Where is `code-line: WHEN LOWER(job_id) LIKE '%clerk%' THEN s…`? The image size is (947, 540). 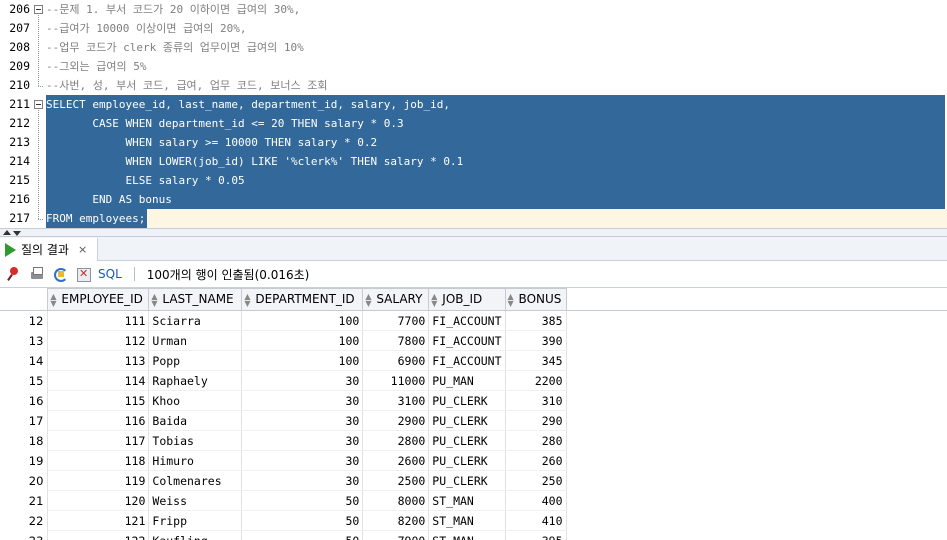
code-line: WHEN LOWER(job_id) LIKE '%clerk%' THEN s… is located at coordinates (254, 161).